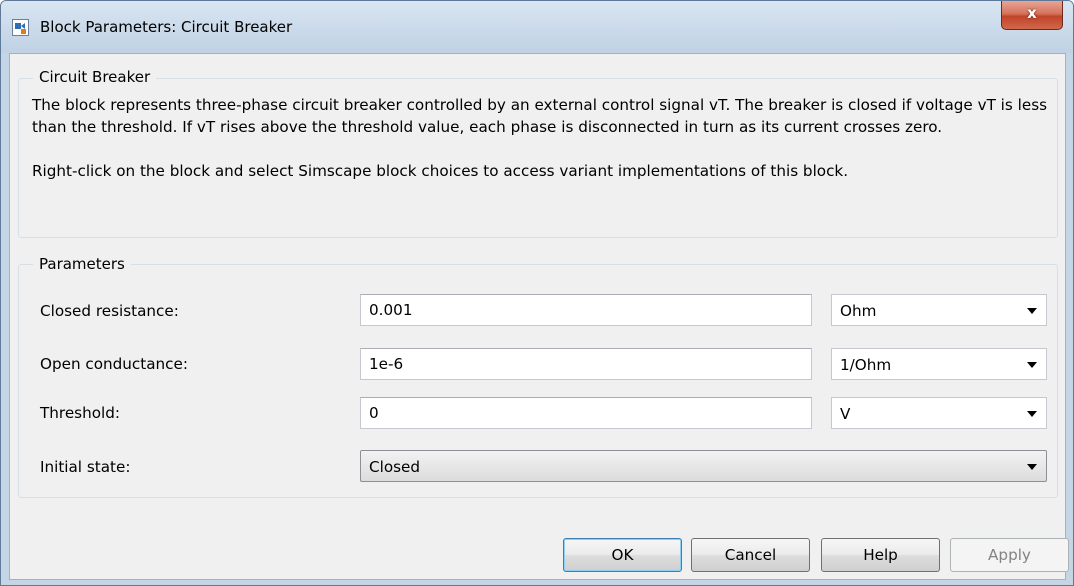 Image resolution: width=1074 pixels, height=586 pixels. I want to click on close-icon: x, so click(1032, 13).